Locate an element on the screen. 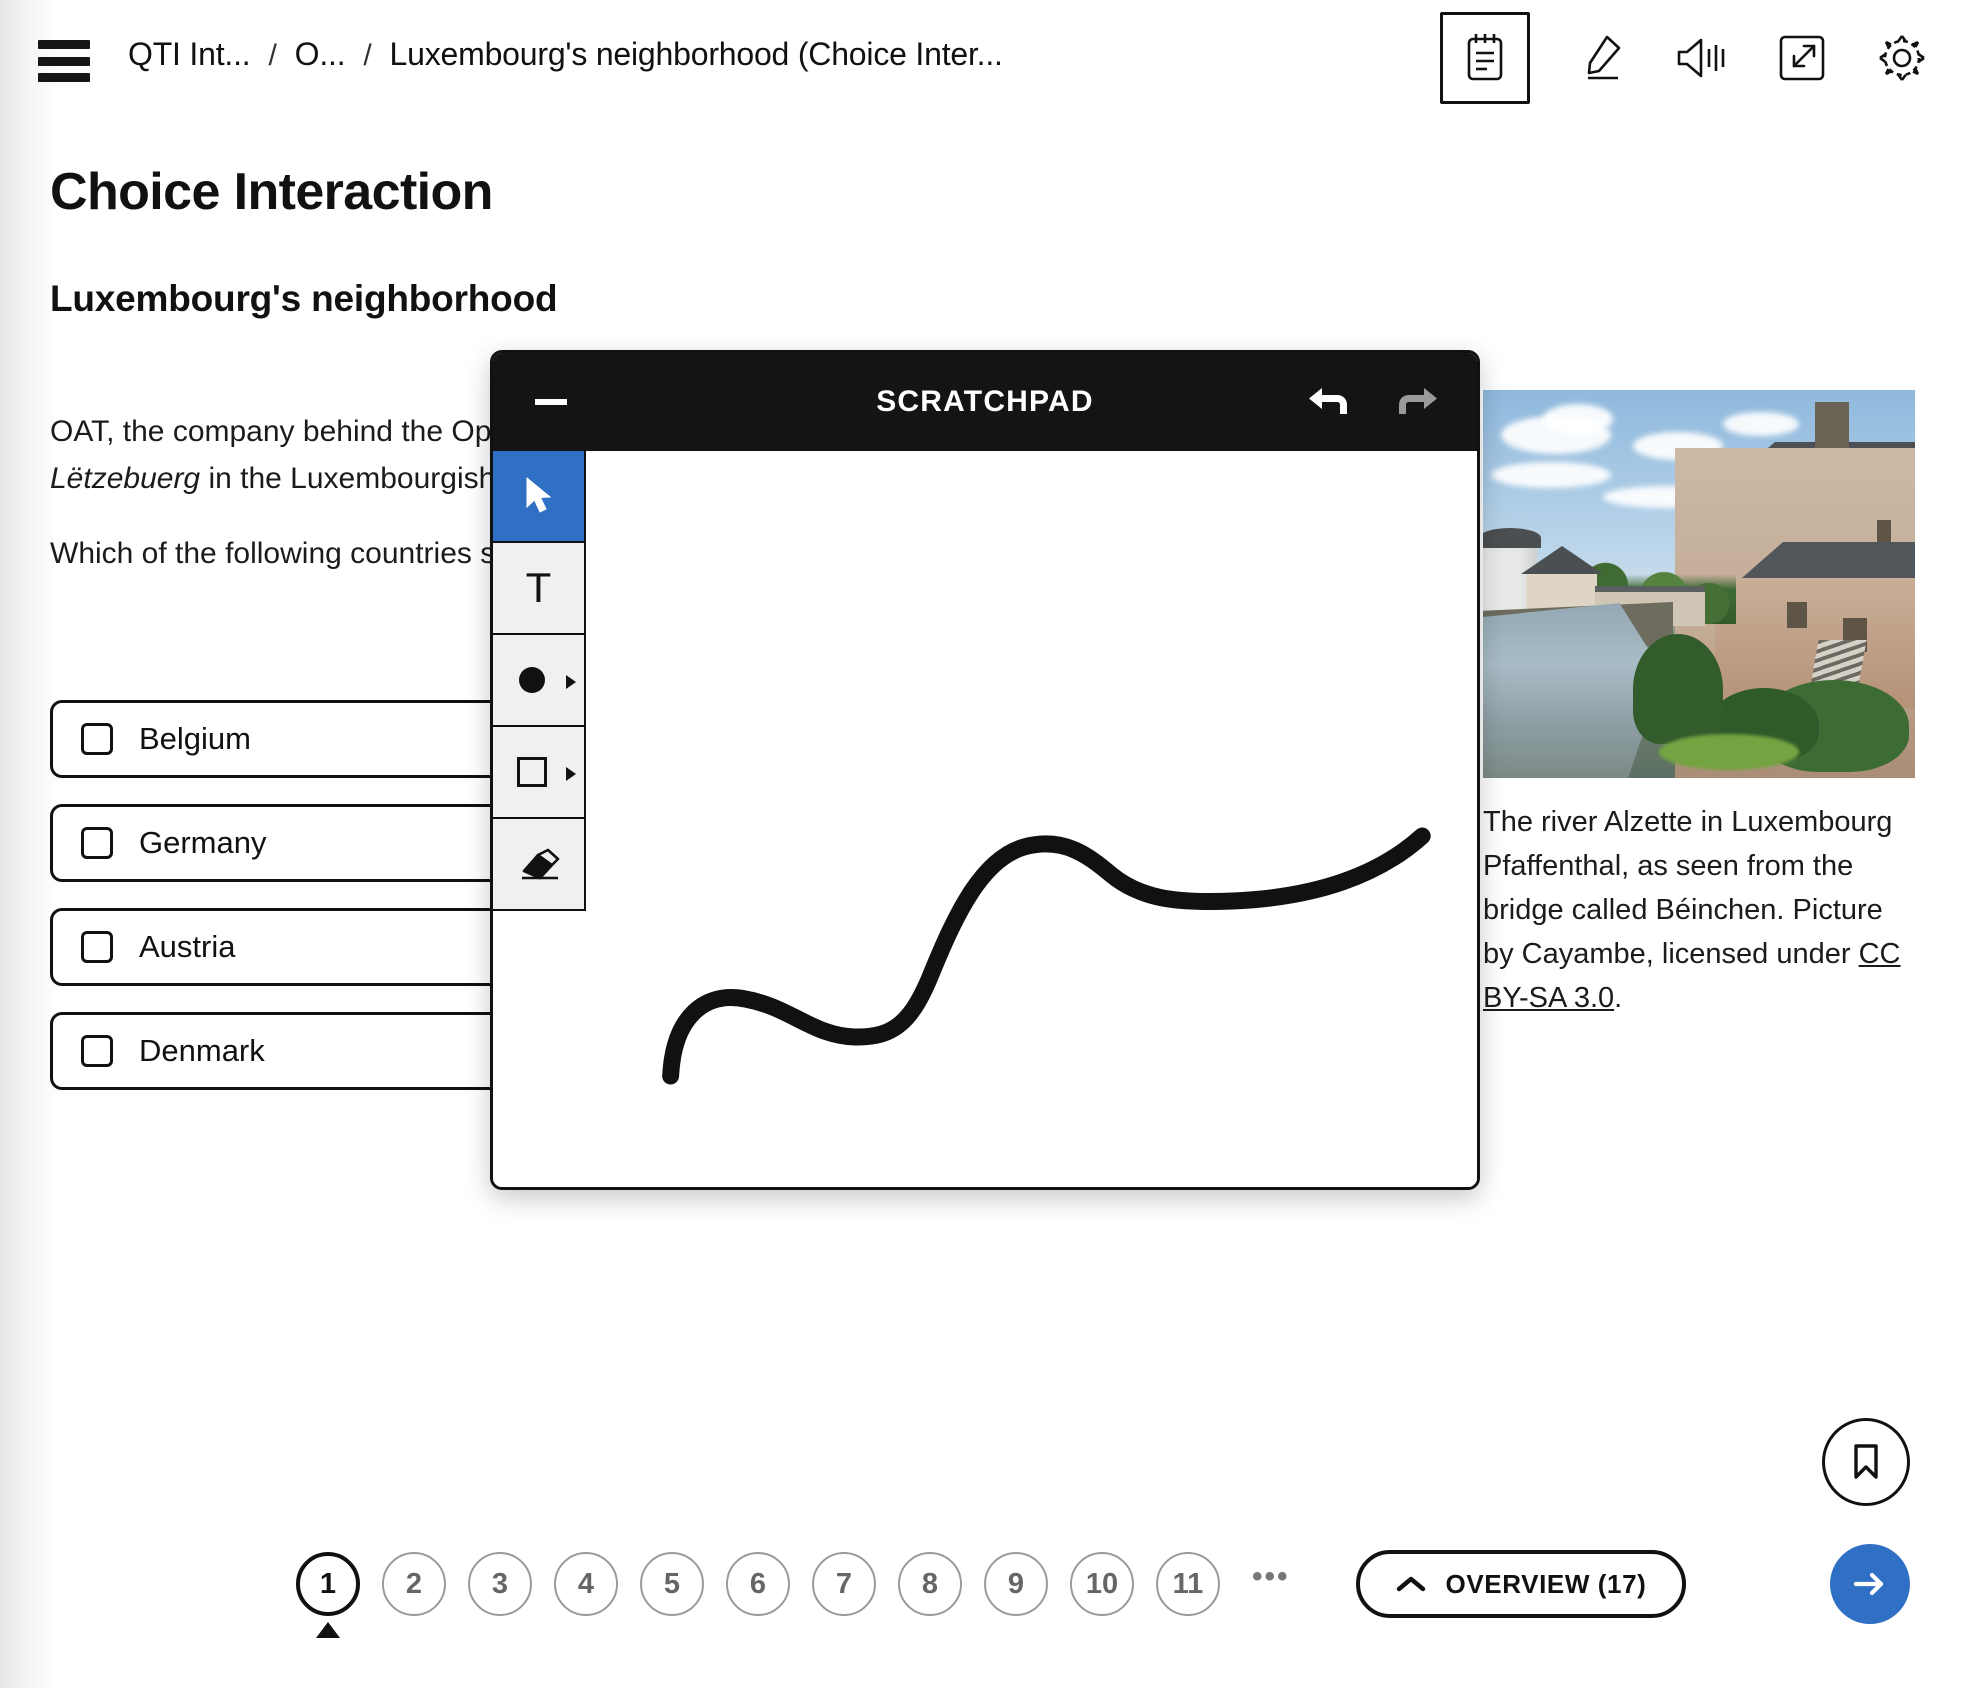 This screenshot has width=1966, height=1688. page-number-5: 5 is located at coordinates (672, 1584).